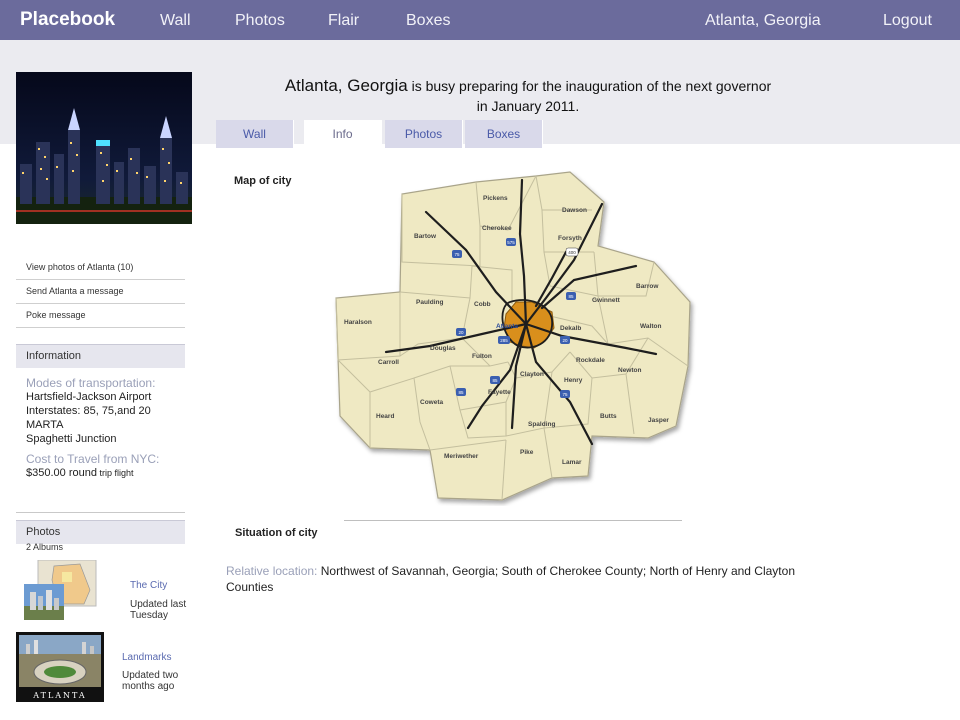 This screenshot has height=720, width=960. I want to click on skyline-image, so click(104, 148).